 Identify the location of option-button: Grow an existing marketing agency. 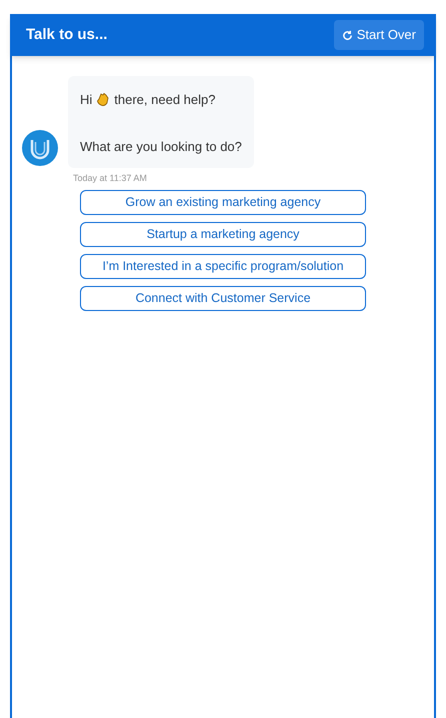
(223, 202).